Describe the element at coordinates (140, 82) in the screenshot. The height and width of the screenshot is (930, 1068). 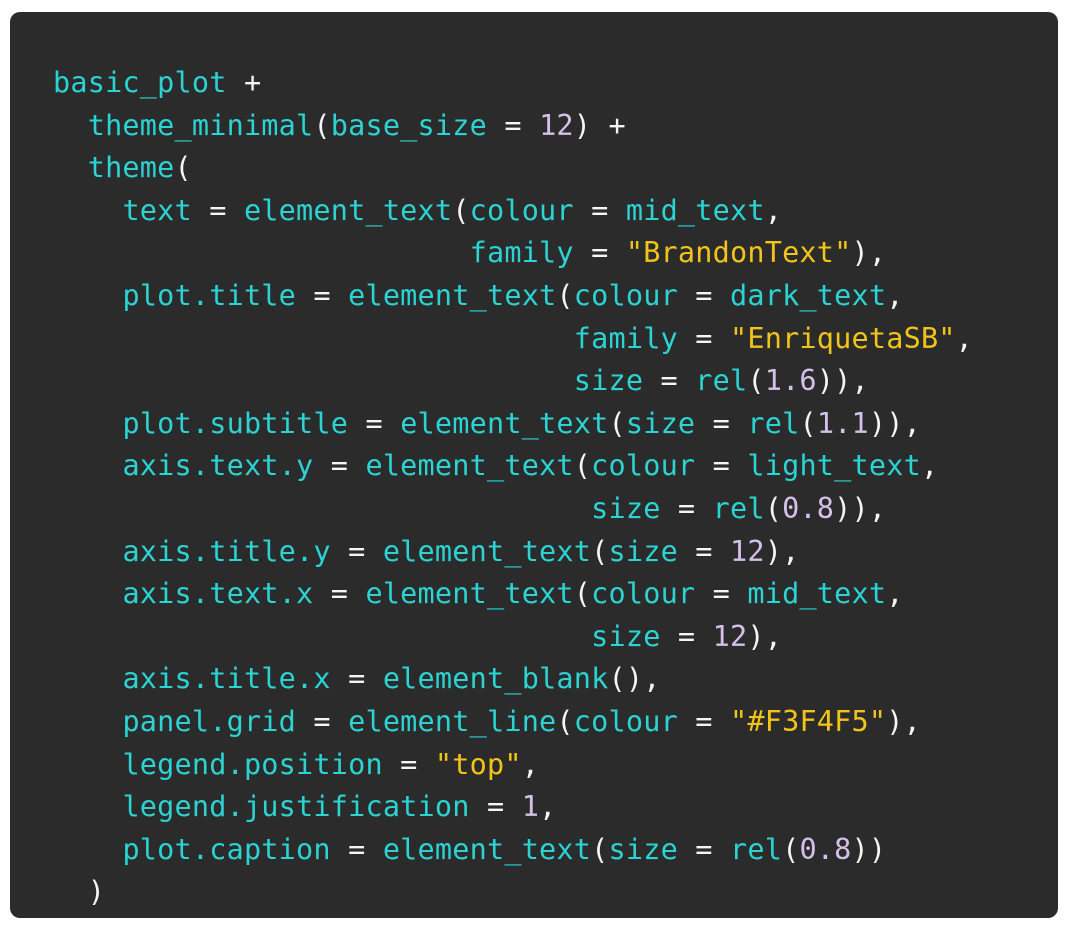
I see `code-identifier: basic_plot` at that location.